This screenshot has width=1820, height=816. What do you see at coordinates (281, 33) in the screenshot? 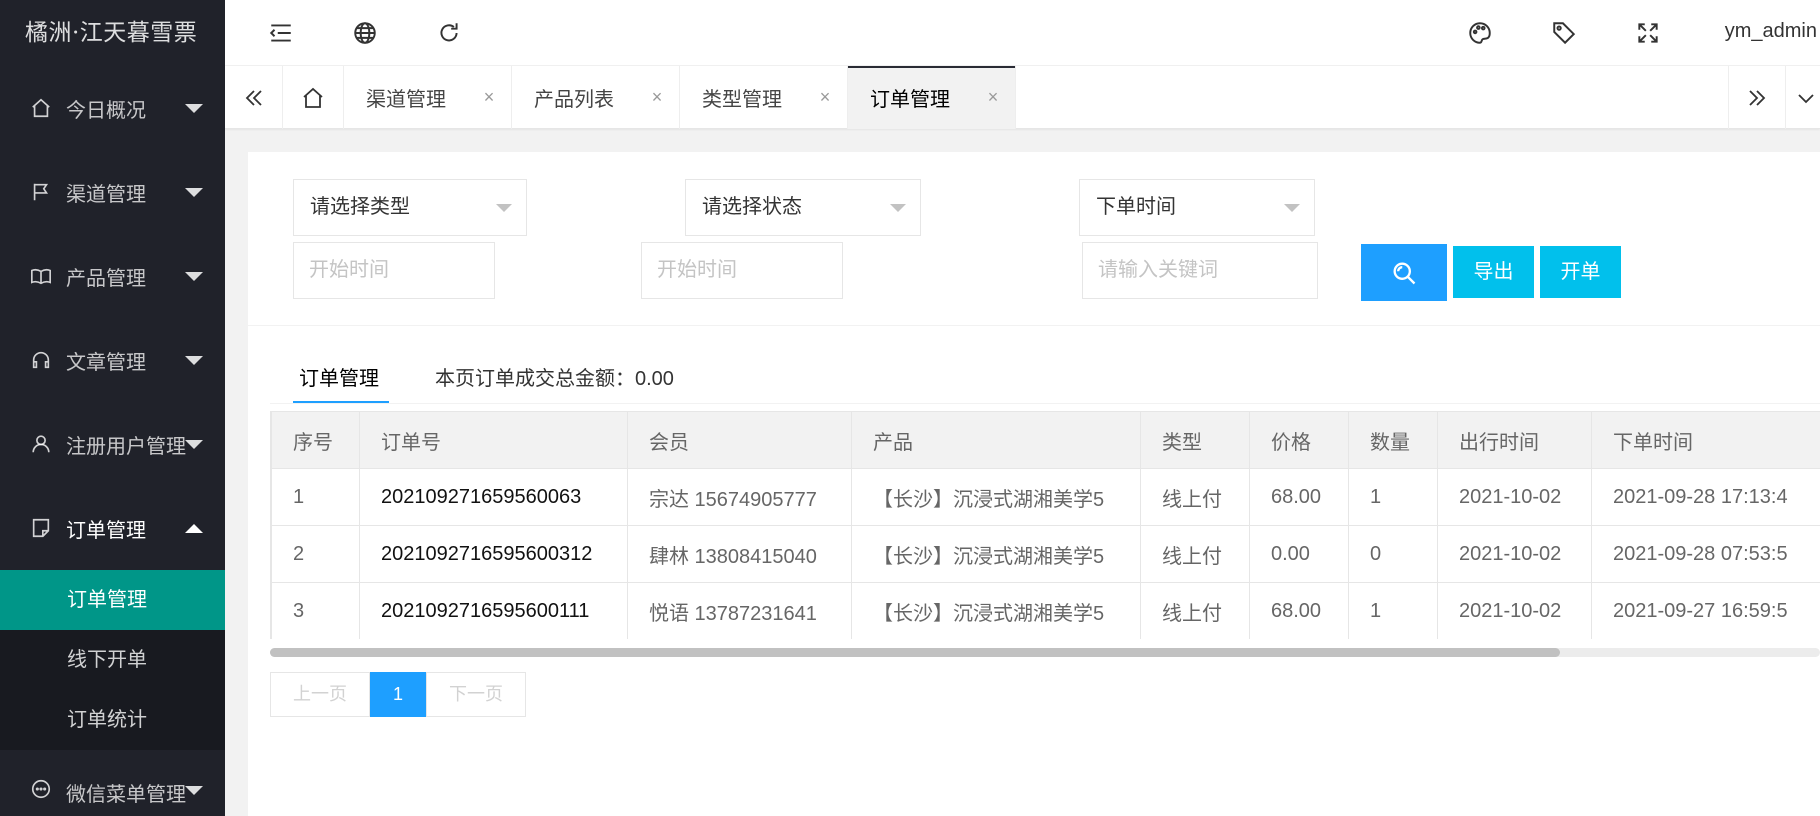
I see `menu-fold-icon` at bounding box center [281, 33].